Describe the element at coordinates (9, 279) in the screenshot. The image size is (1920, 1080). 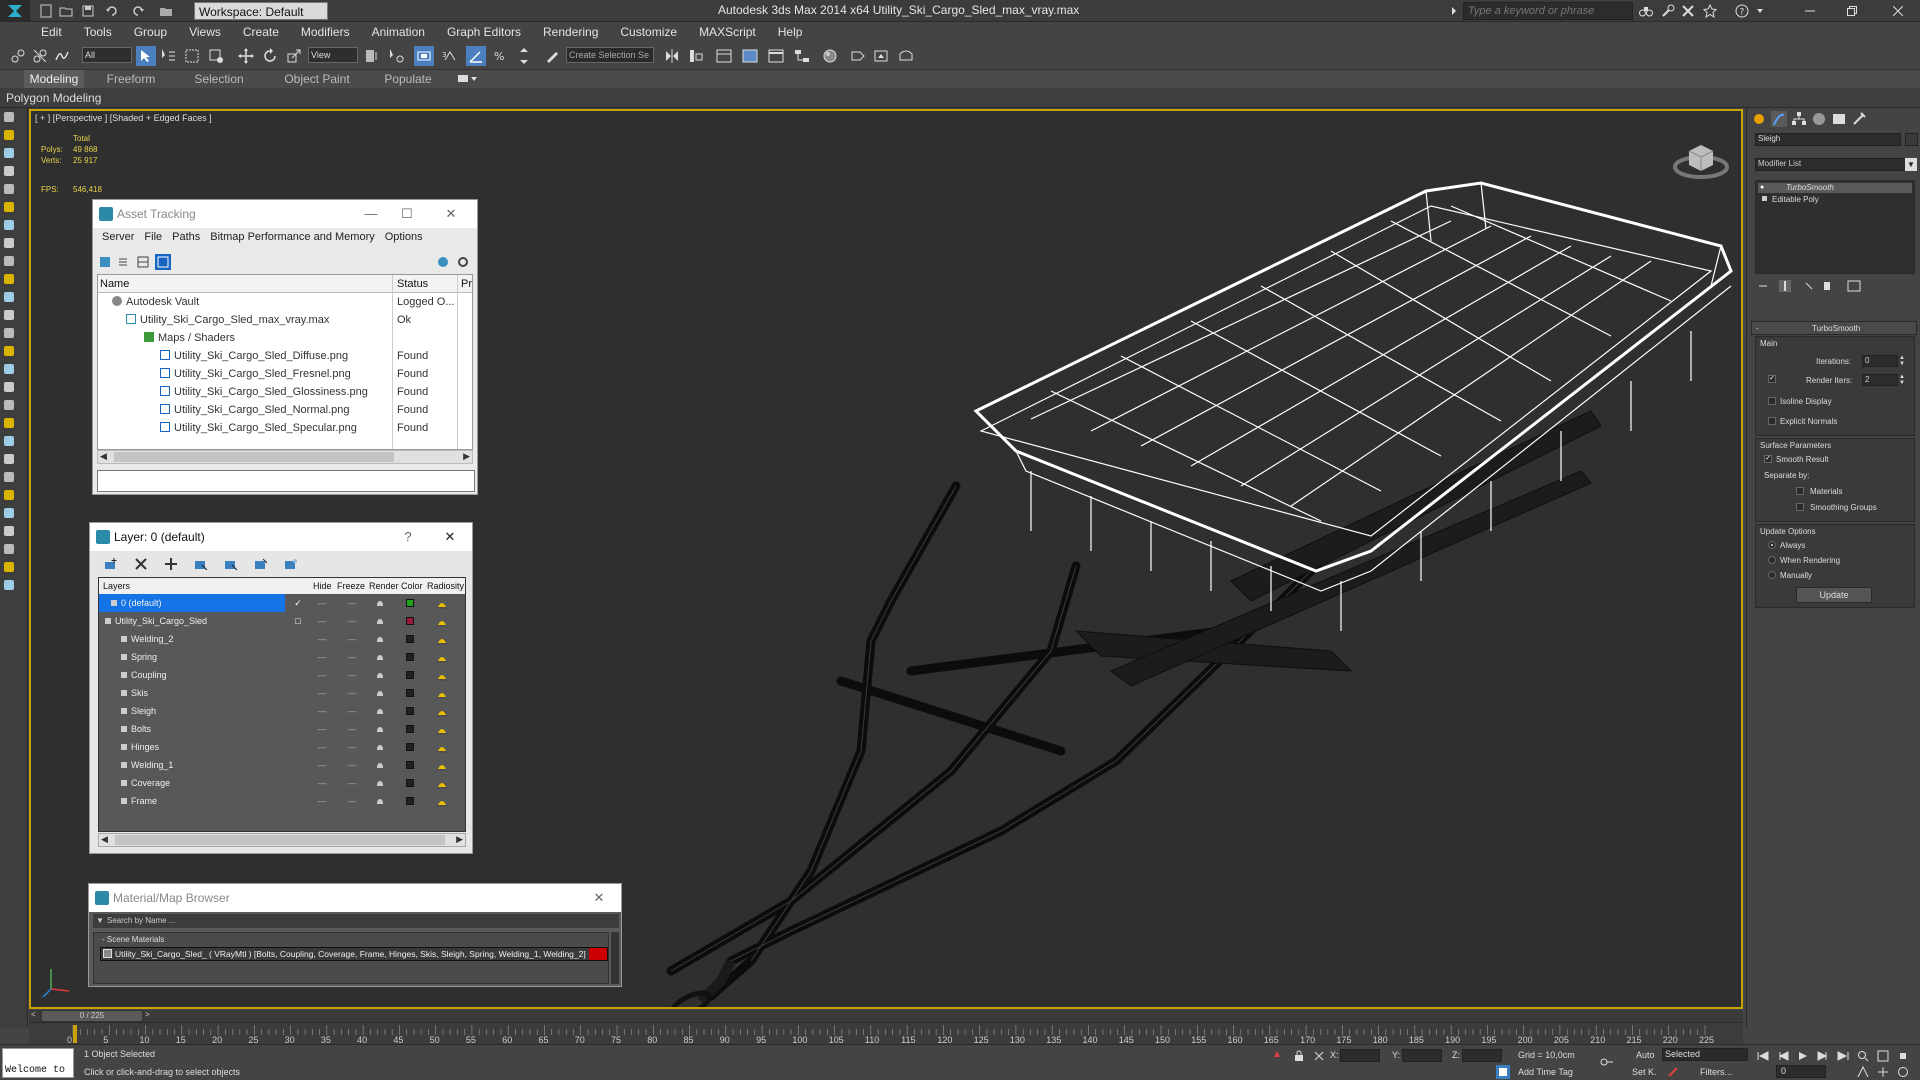
I see `sphere-icon` at that location.